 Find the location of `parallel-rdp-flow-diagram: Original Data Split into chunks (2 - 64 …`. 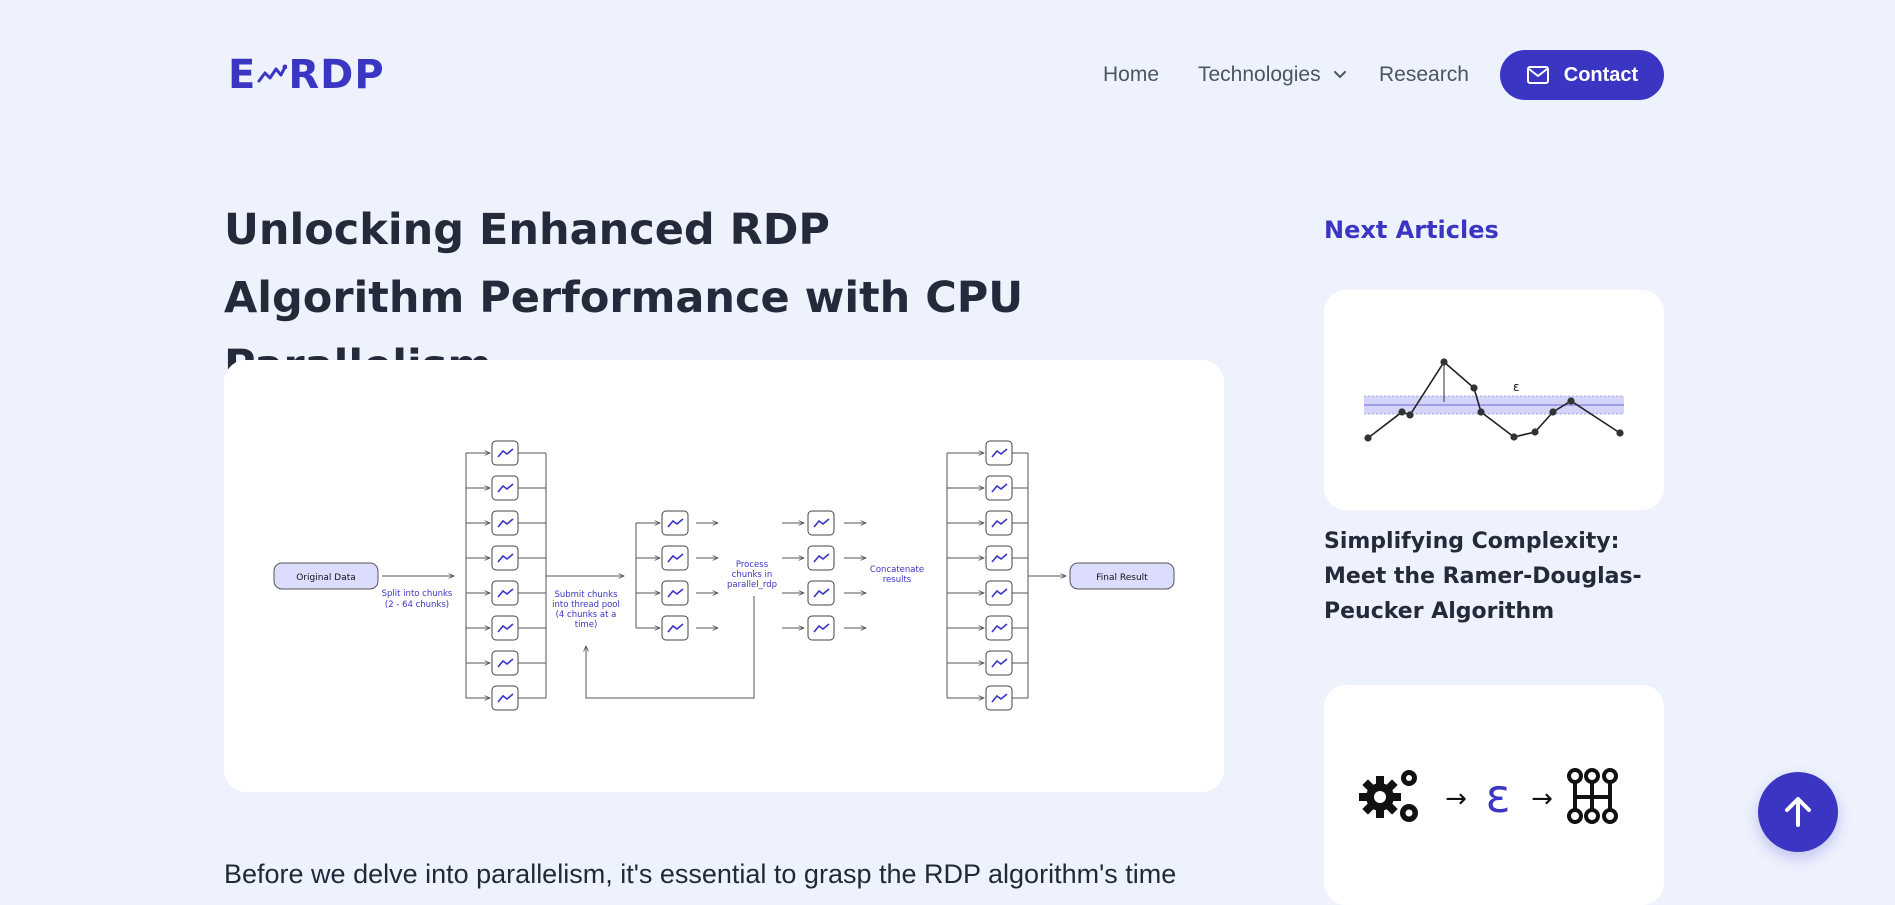

parallel-rdp-flow-diagram: Original Data Split into chunks (2 - 64 … is located at coordinates (724, 575).